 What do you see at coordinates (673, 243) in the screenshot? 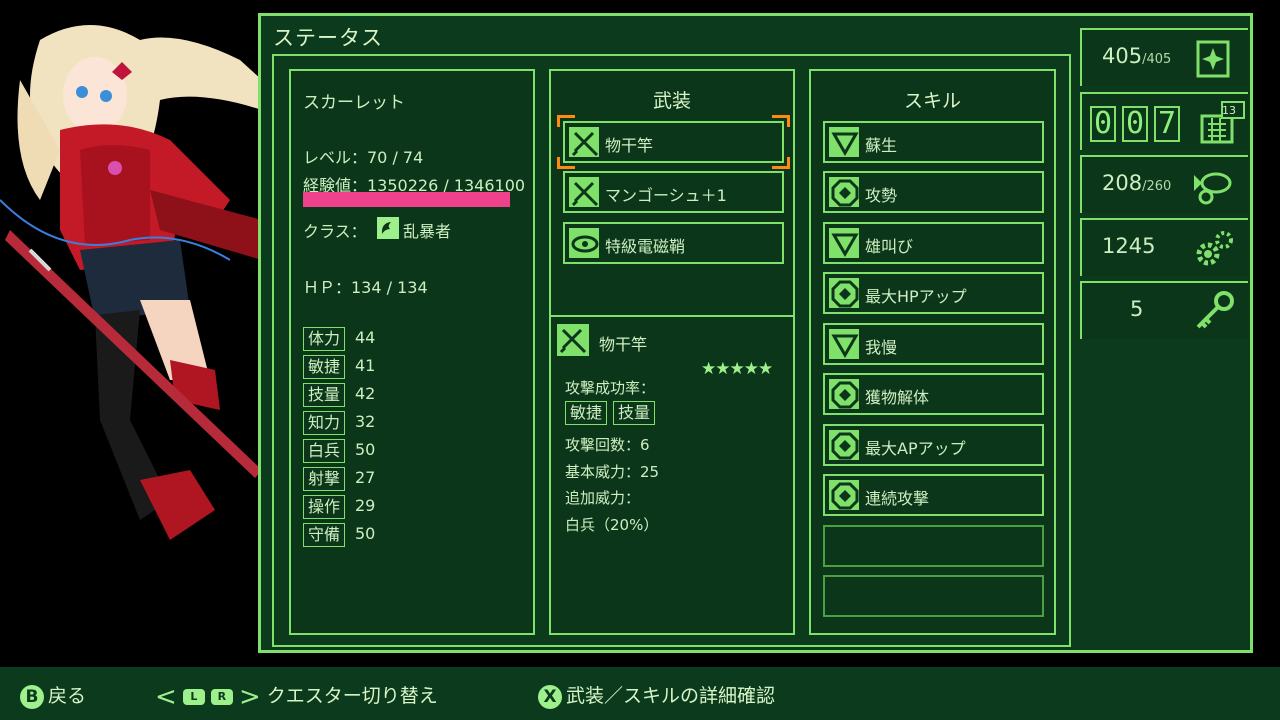
I see `weapon-slot-3: 特級電磁鞘` at bounding box center [673, 243].